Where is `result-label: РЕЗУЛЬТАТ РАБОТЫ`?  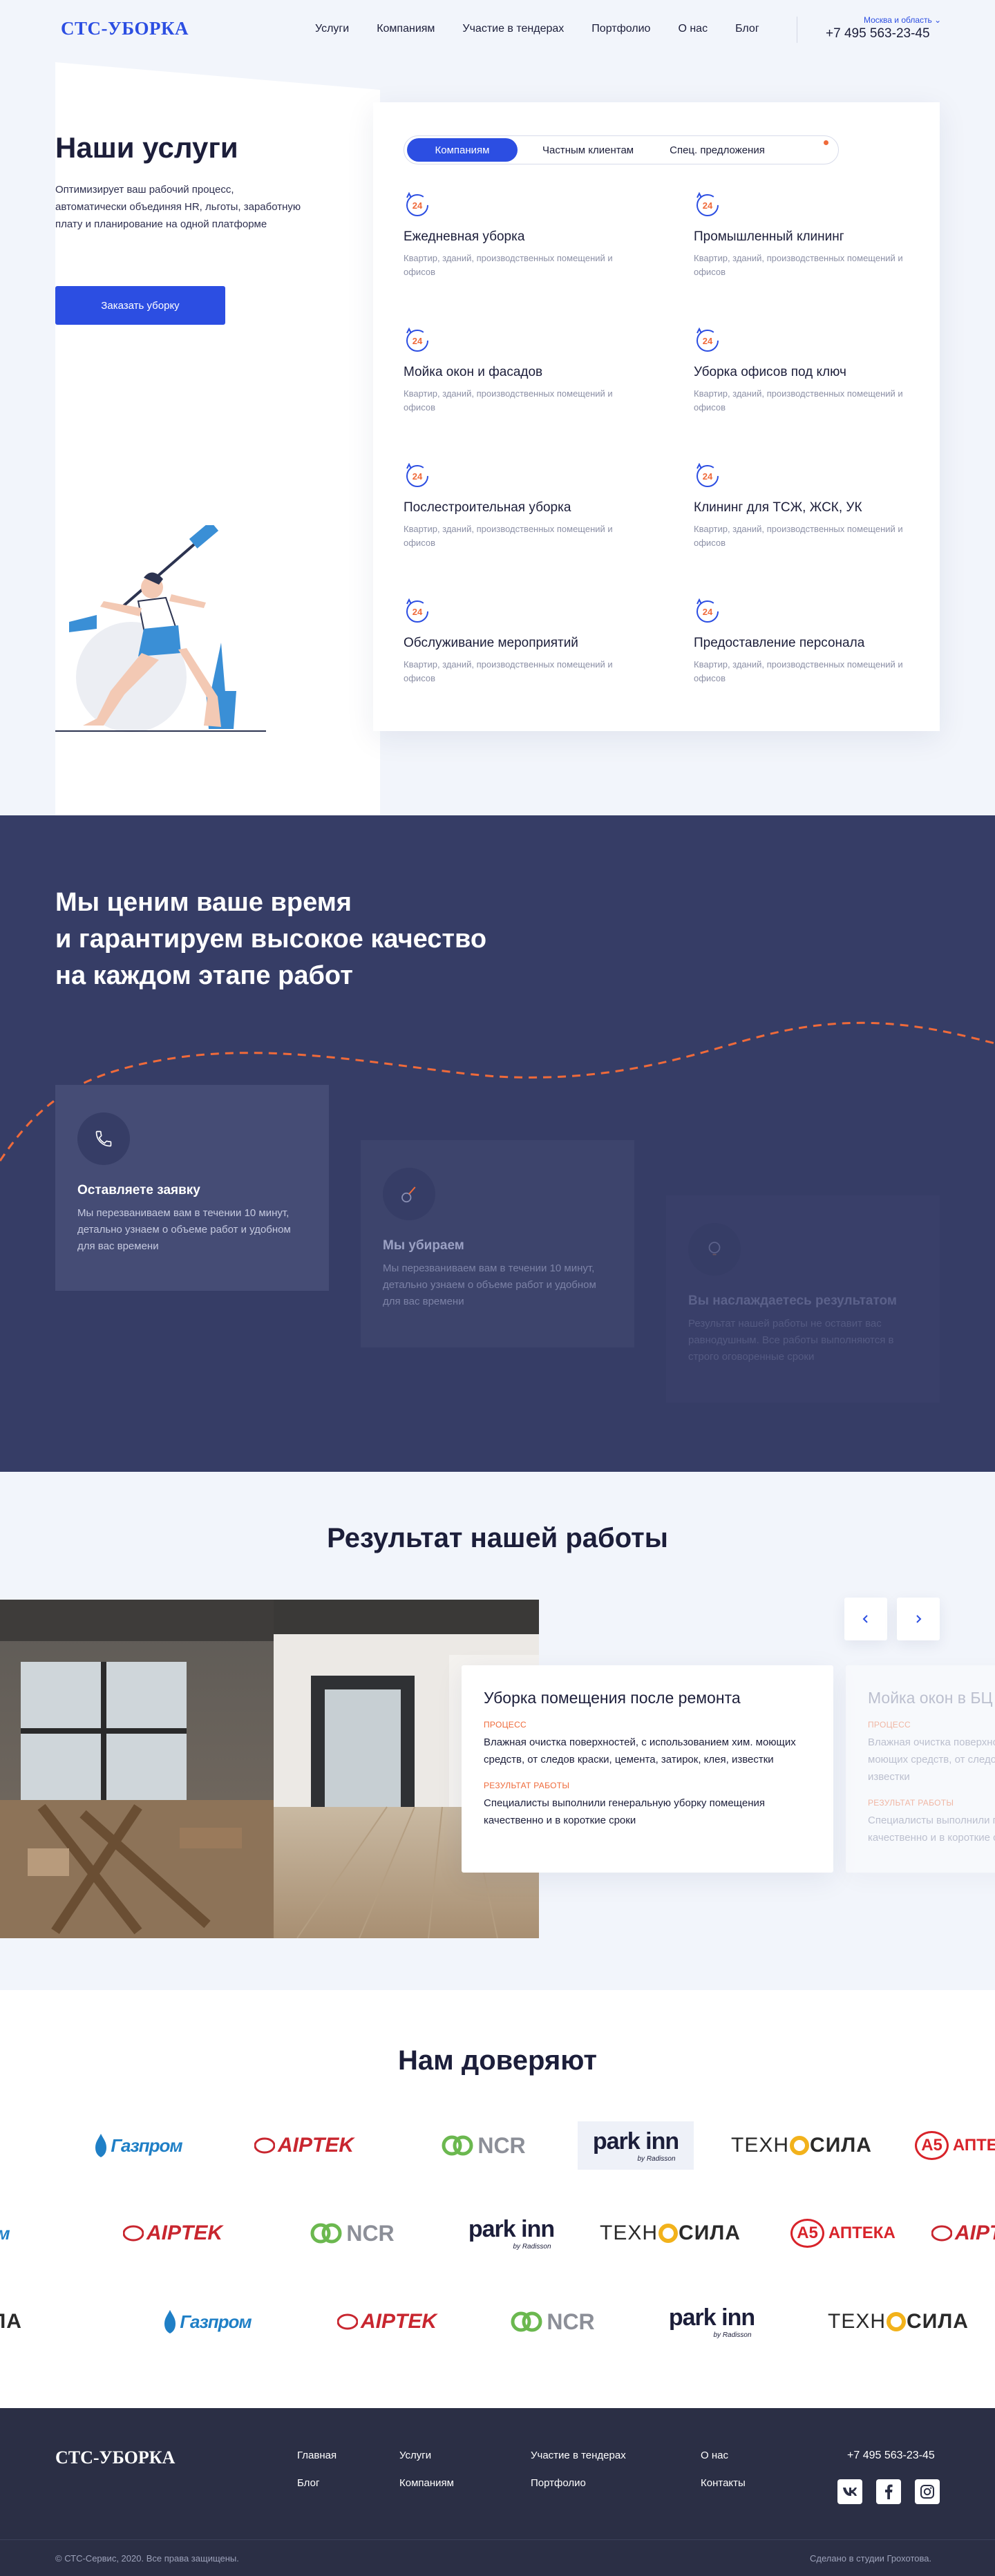
result-label: РЕЗУЛЬТАТ РАБОТЫ is located at coordinates (911, 1803).